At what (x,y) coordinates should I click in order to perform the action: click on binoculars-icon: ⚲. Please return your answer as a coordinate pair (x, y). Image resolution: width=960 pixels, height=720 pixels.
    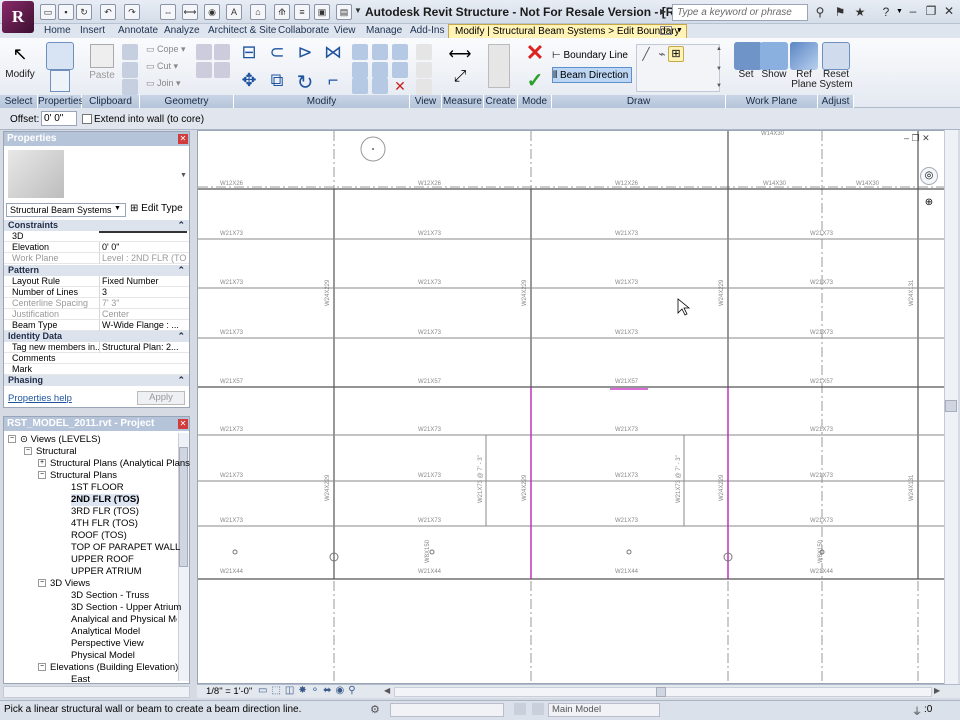
    Looking at the image, I should click on (820, 12).